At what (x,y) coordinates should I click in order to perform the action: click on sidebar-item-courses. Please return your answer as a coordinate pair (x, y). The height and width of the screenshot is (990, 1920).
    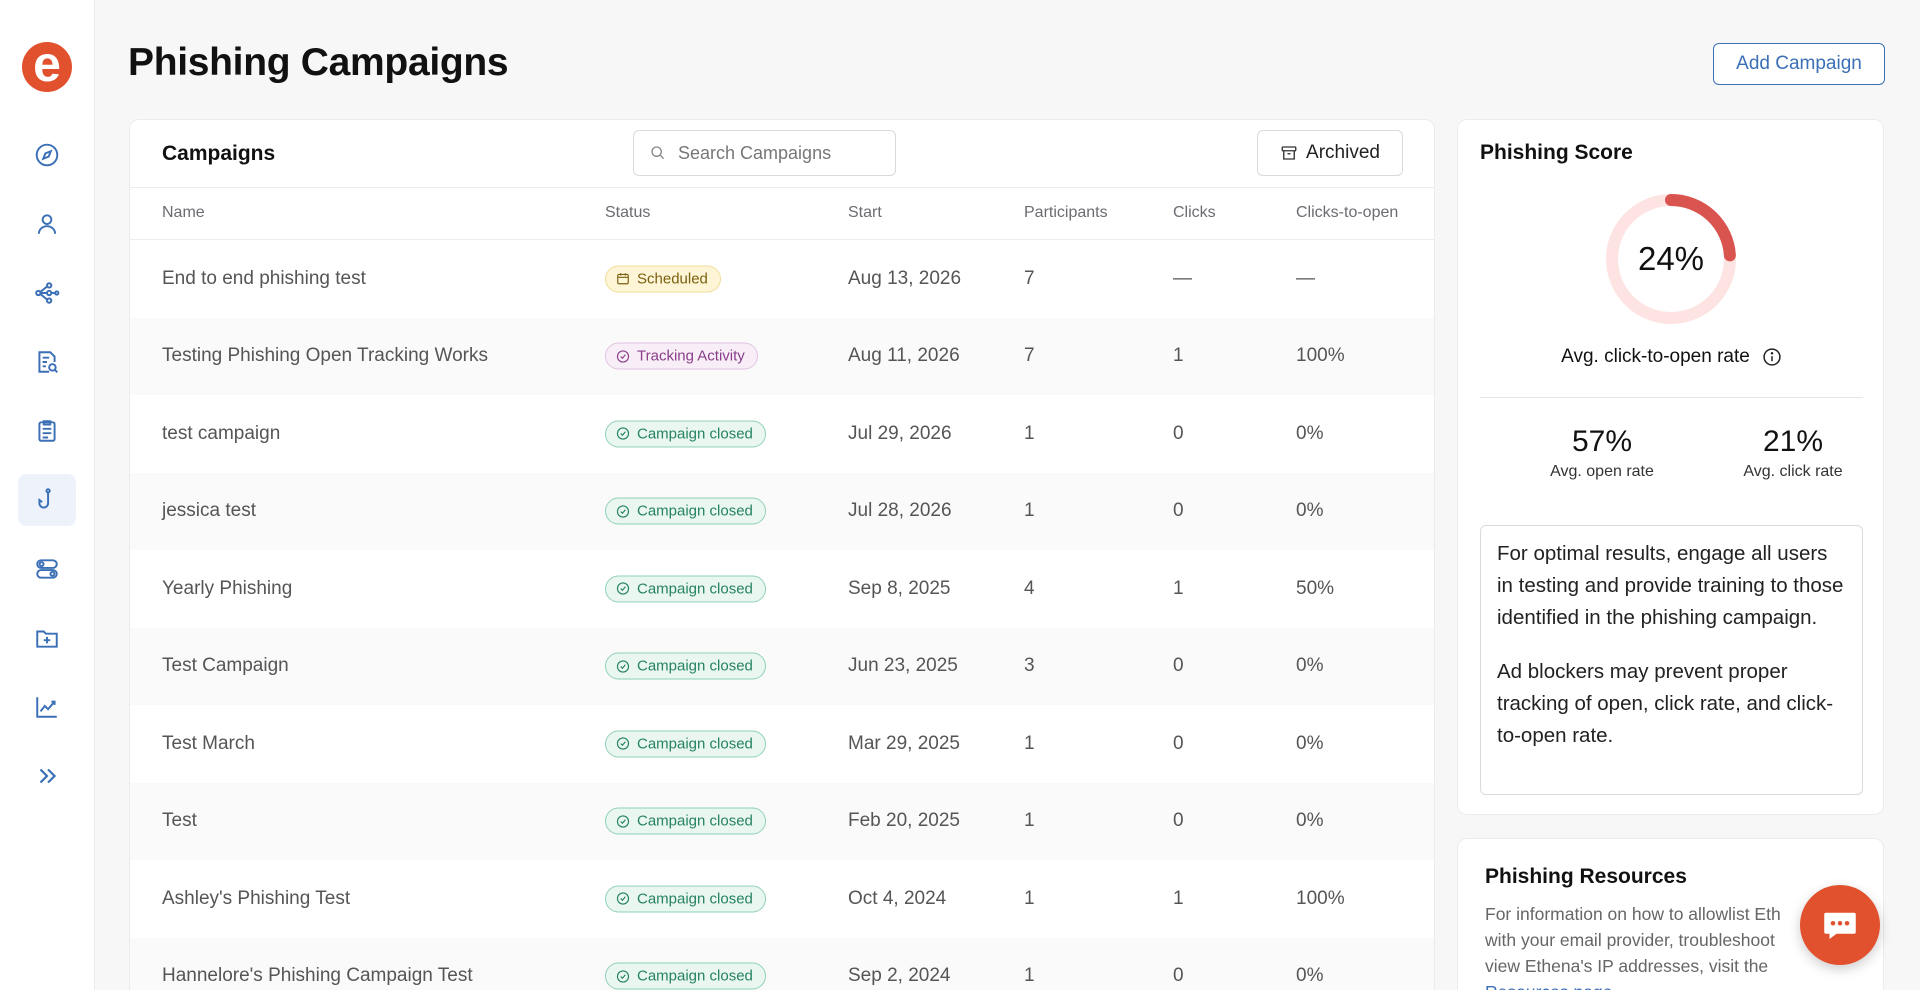
    Looking at the image, I should click on (47, 431).